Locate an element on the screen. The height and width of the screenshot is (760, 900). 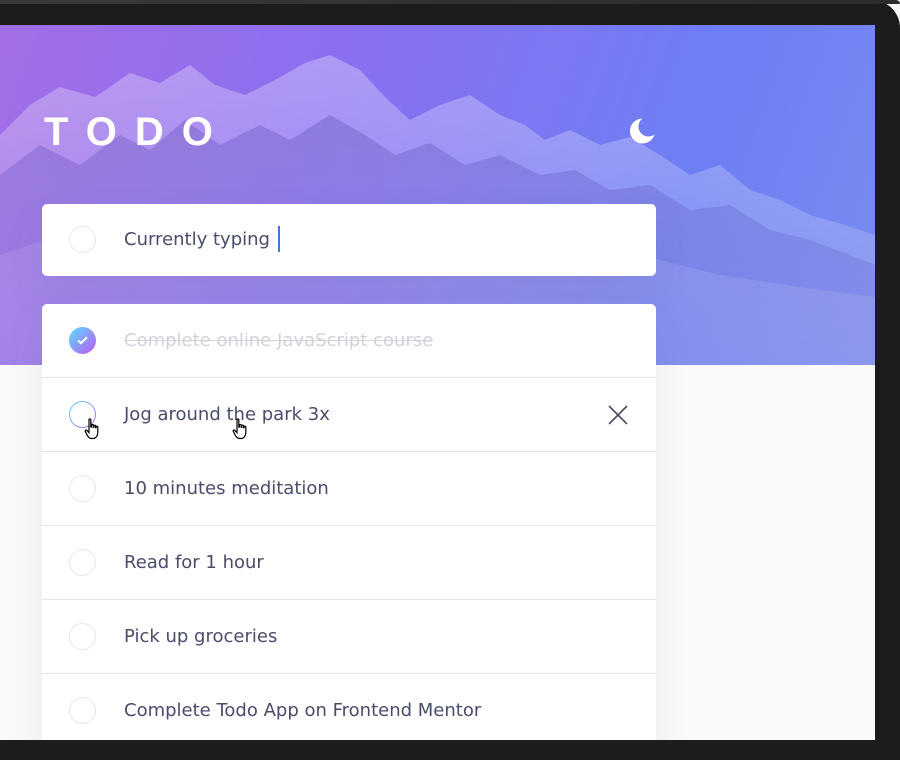
todo-text: Complete Todo App on Frontend Mentor is located at coordinates (303, 710).